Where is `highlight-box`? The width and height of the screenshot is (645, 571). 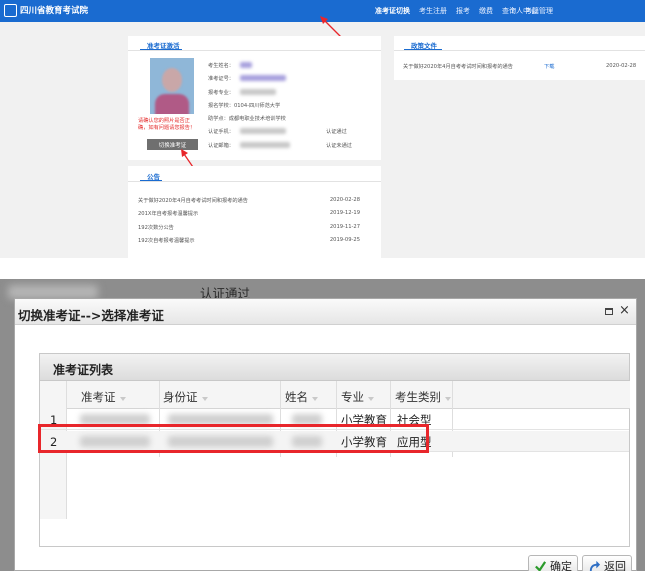
highlight-box is located at coordinates (233, 438).